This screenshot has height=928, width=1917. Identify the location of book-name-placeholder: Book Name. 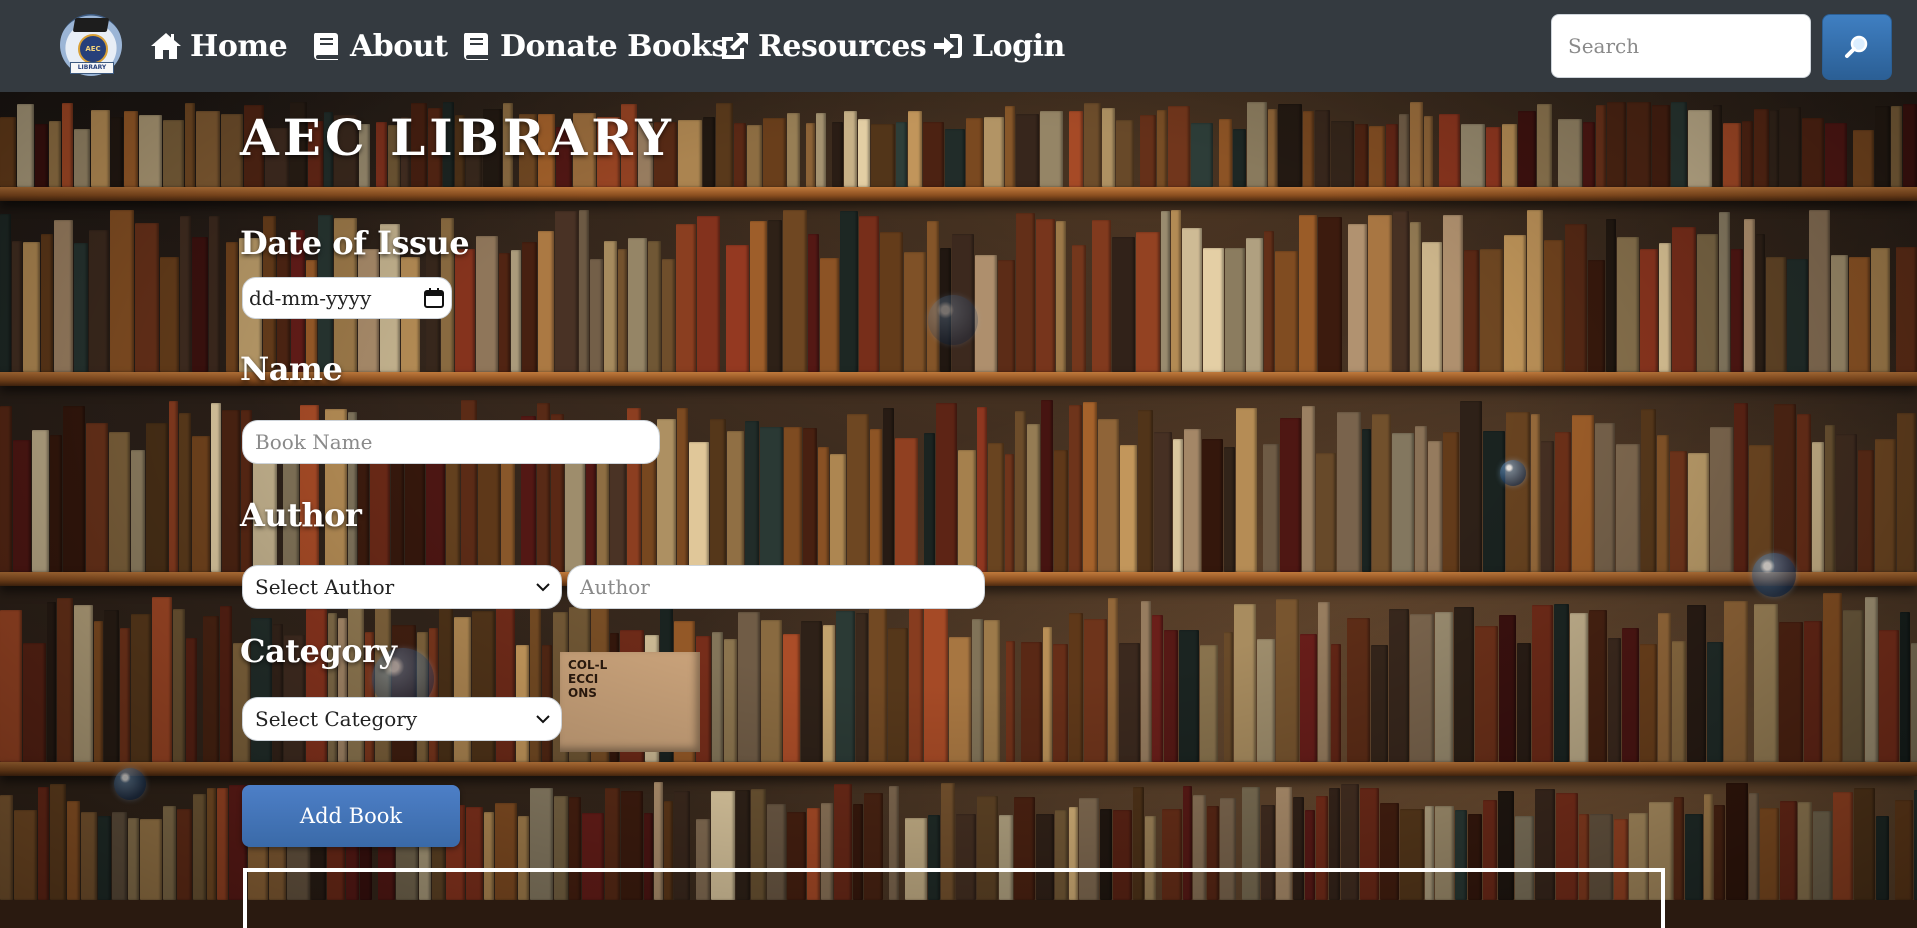
(314, 442).